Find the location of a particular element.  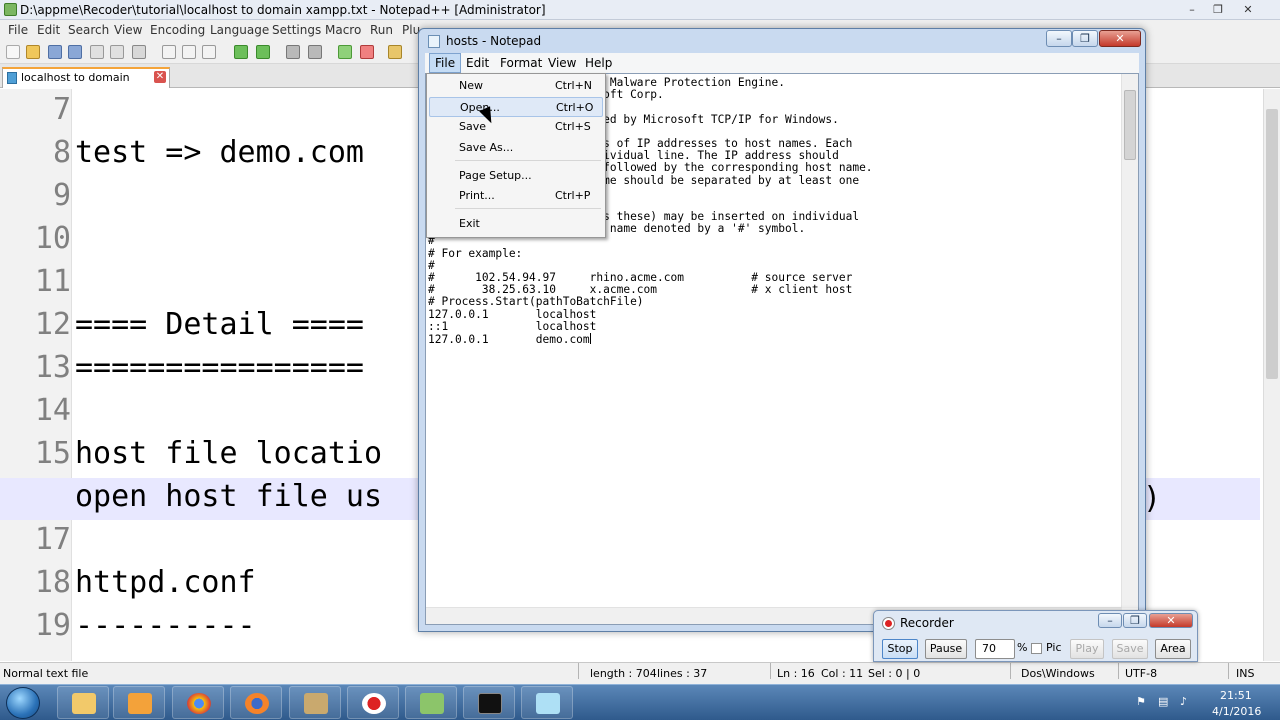

status-file-type: Normal text file is located at coordinates (46, 673).